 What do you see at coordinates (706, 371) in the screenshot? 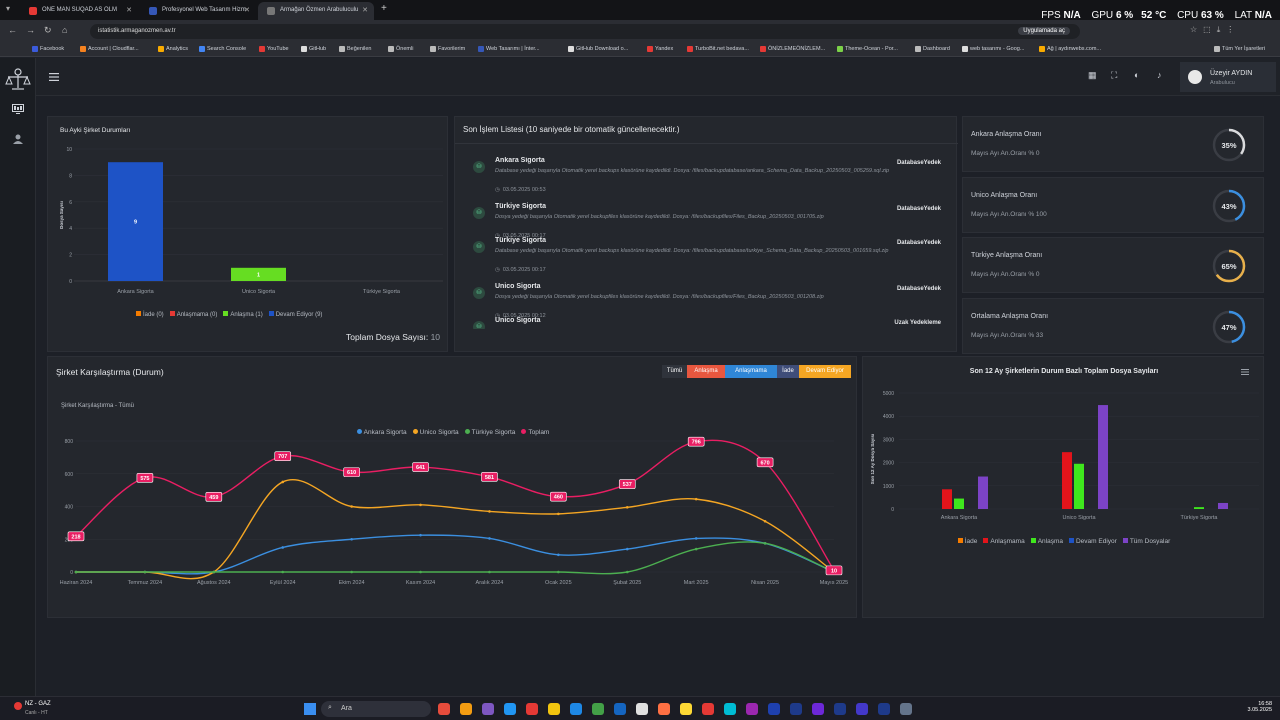
I see `filter-button: Anlaşma` at bounding box center [706, 371].